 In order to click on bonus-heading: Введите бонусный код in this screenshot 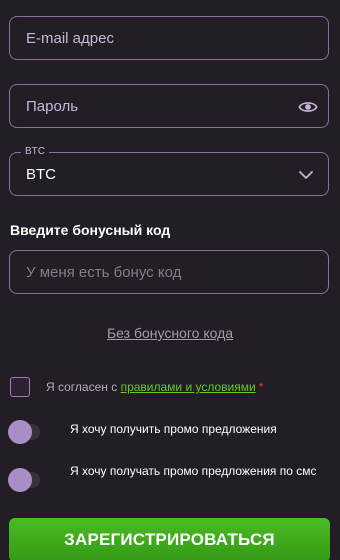, I will do `click(90, 230)`.